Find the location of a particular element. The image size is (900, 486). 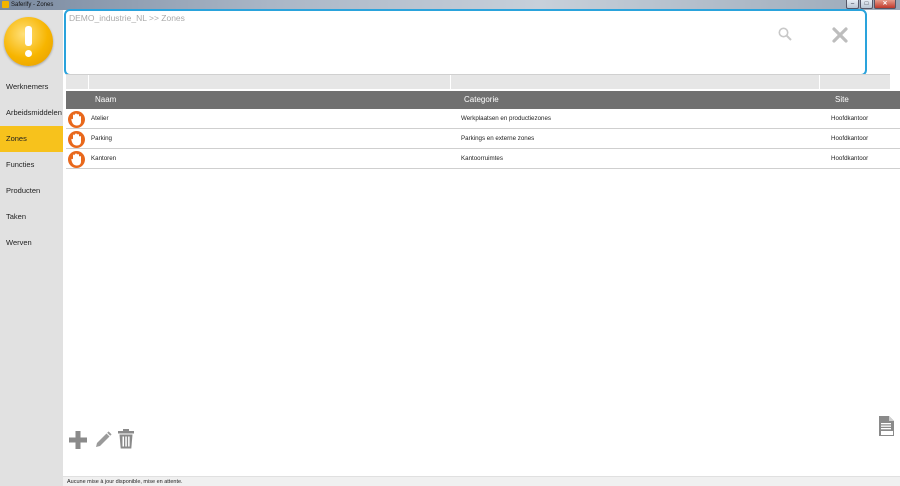

sidebar-item-arbeidsmiddelen: Arbeidsmiddelen is located at coordinates (31, 113).